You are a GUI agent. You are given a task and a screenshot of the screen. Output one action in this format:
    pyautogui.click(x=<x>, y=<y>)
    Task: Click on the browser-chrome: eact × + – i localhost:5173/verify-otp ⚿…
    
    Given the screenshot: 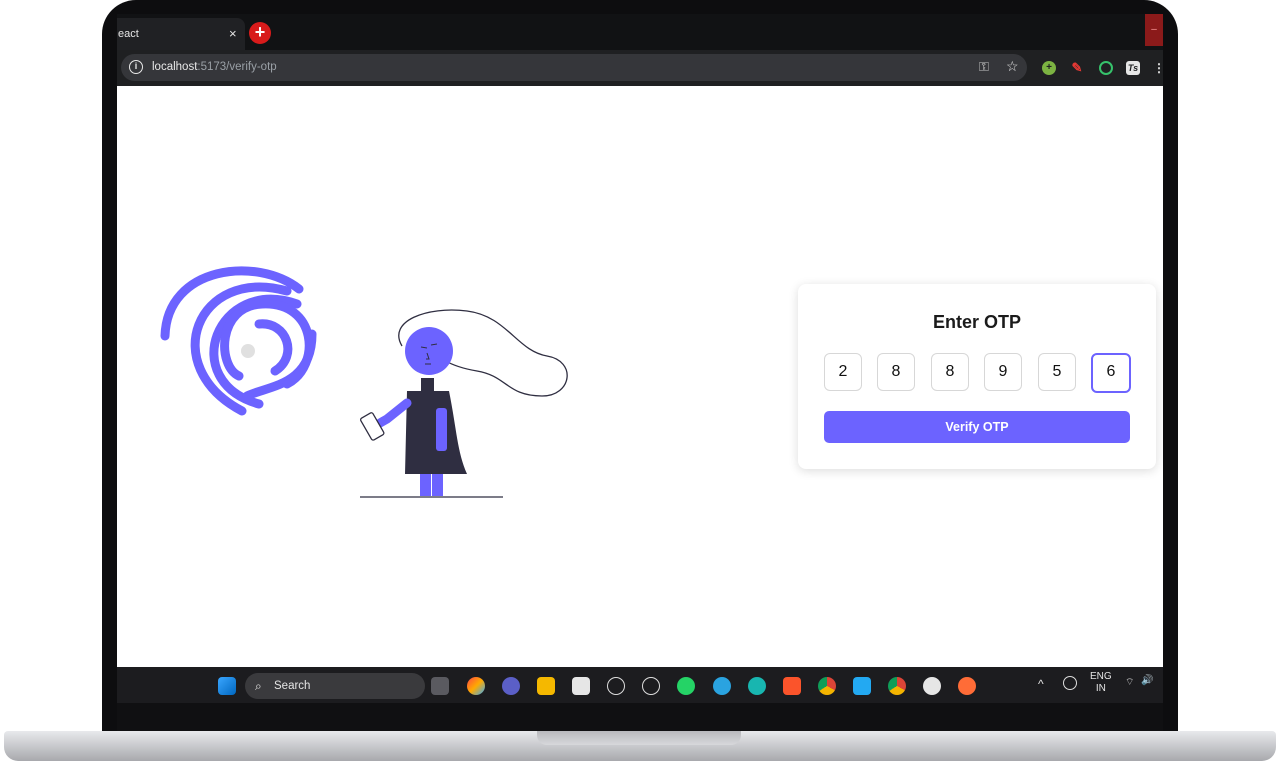 What is the action you would take?
    pyautogui.click(x=640, y=50)
    